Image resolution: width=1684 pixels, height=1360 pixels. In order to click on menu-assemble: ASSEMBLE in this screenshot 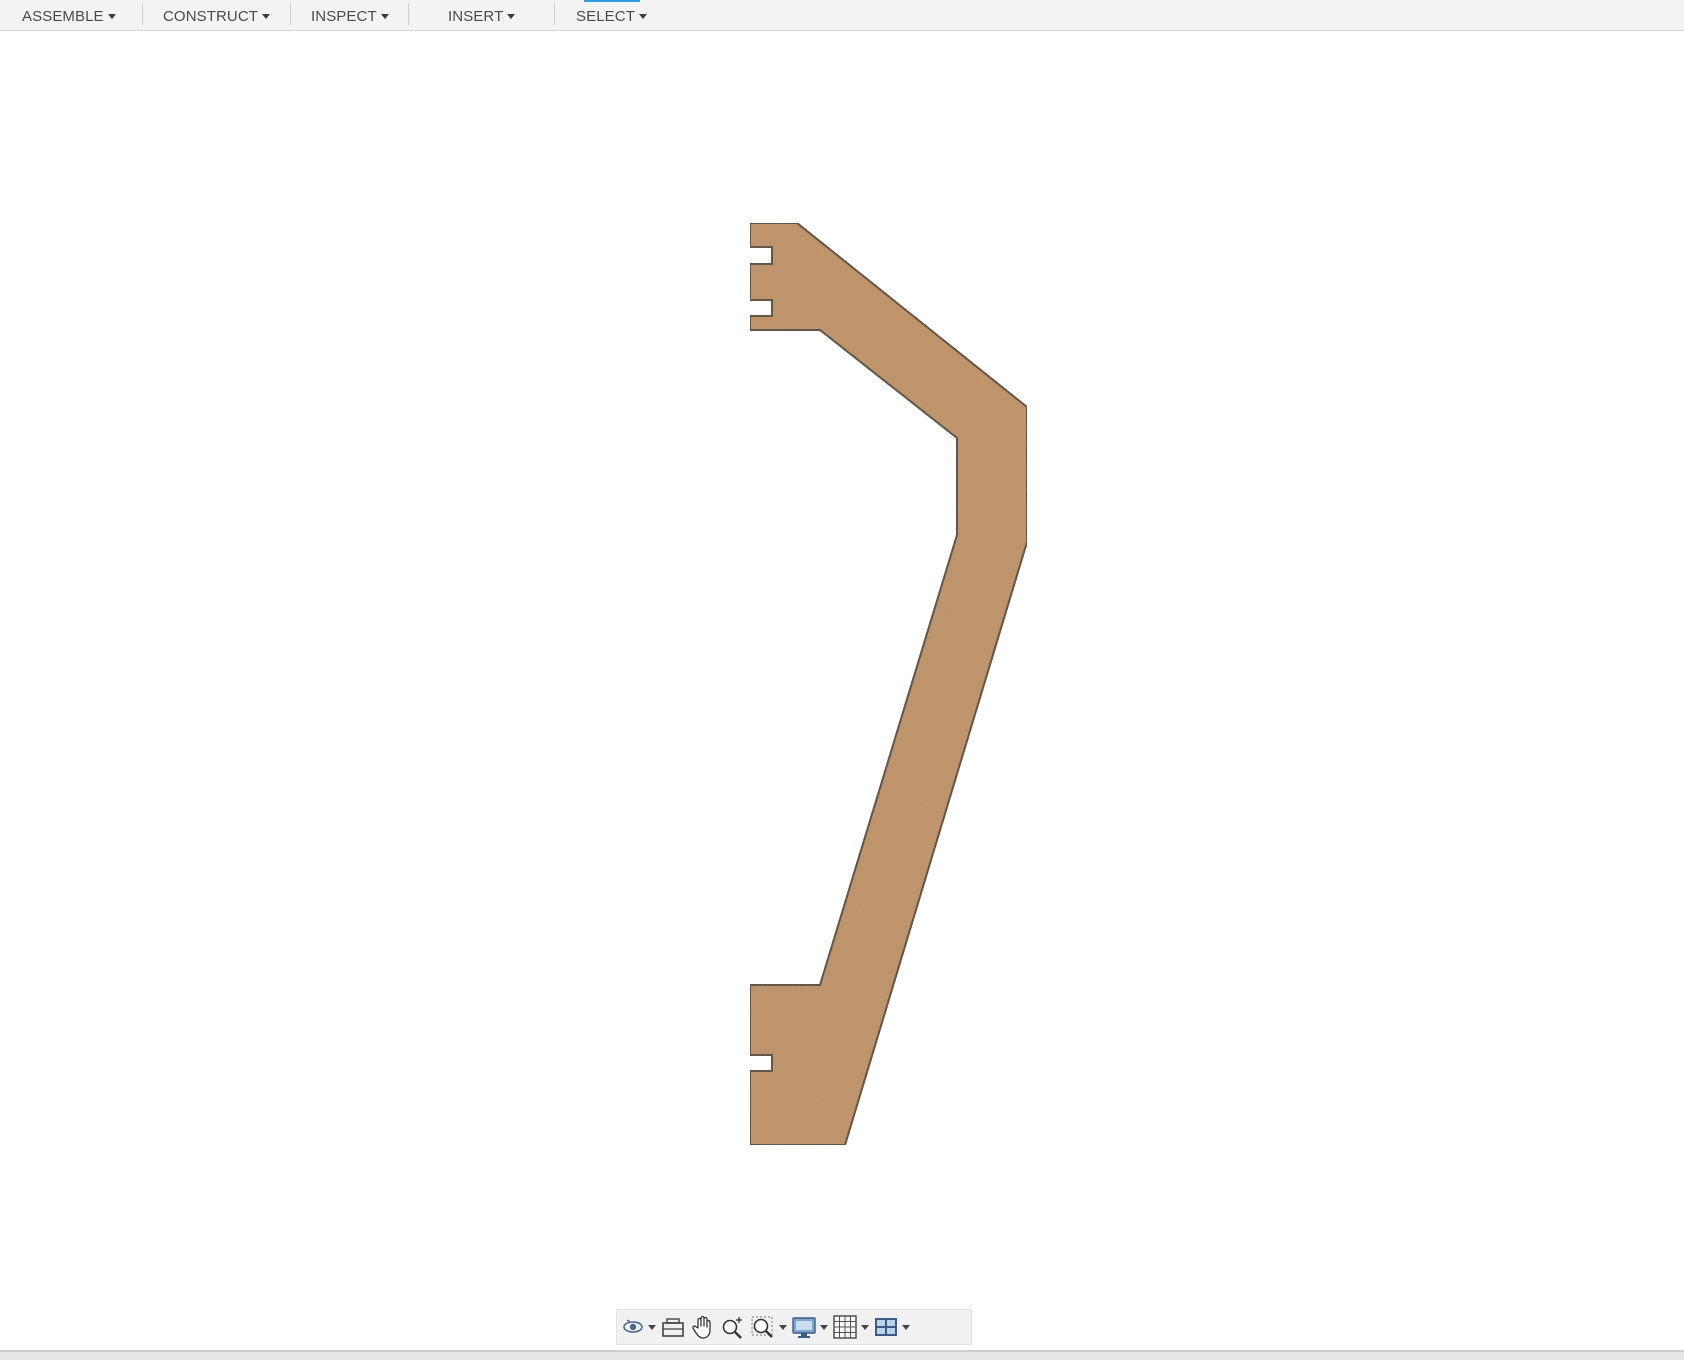, I will do `click(69, 16)`.